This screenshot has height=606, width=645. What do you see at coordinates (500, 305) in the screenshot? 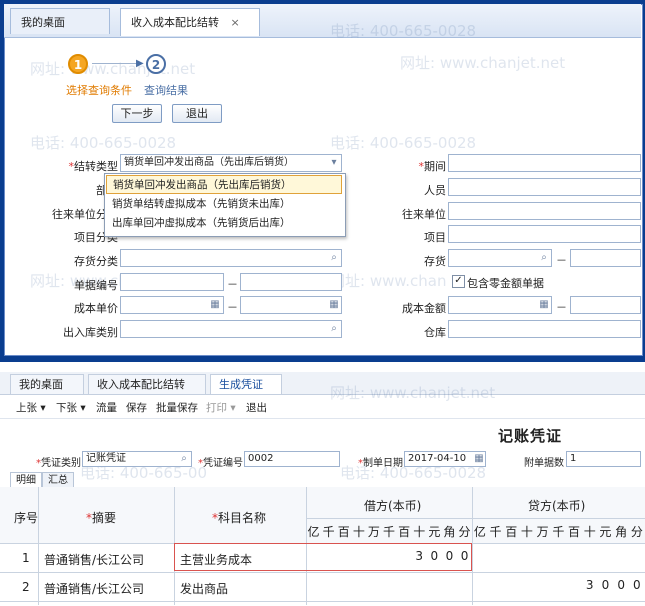
I see `cost-amount-from-field` at bounding box center [500, 305].